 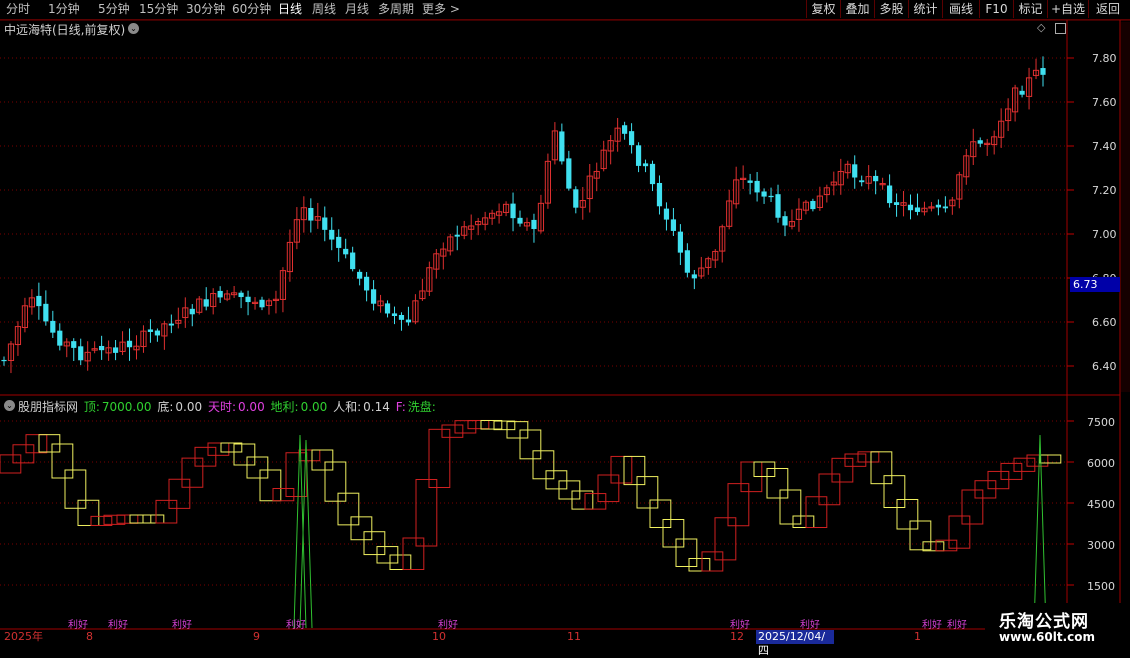 What do you see at coordinates (1104, 322) in the screenshot?
I see `price-tick-660: 6.60` at bounding box center [1104, 322].